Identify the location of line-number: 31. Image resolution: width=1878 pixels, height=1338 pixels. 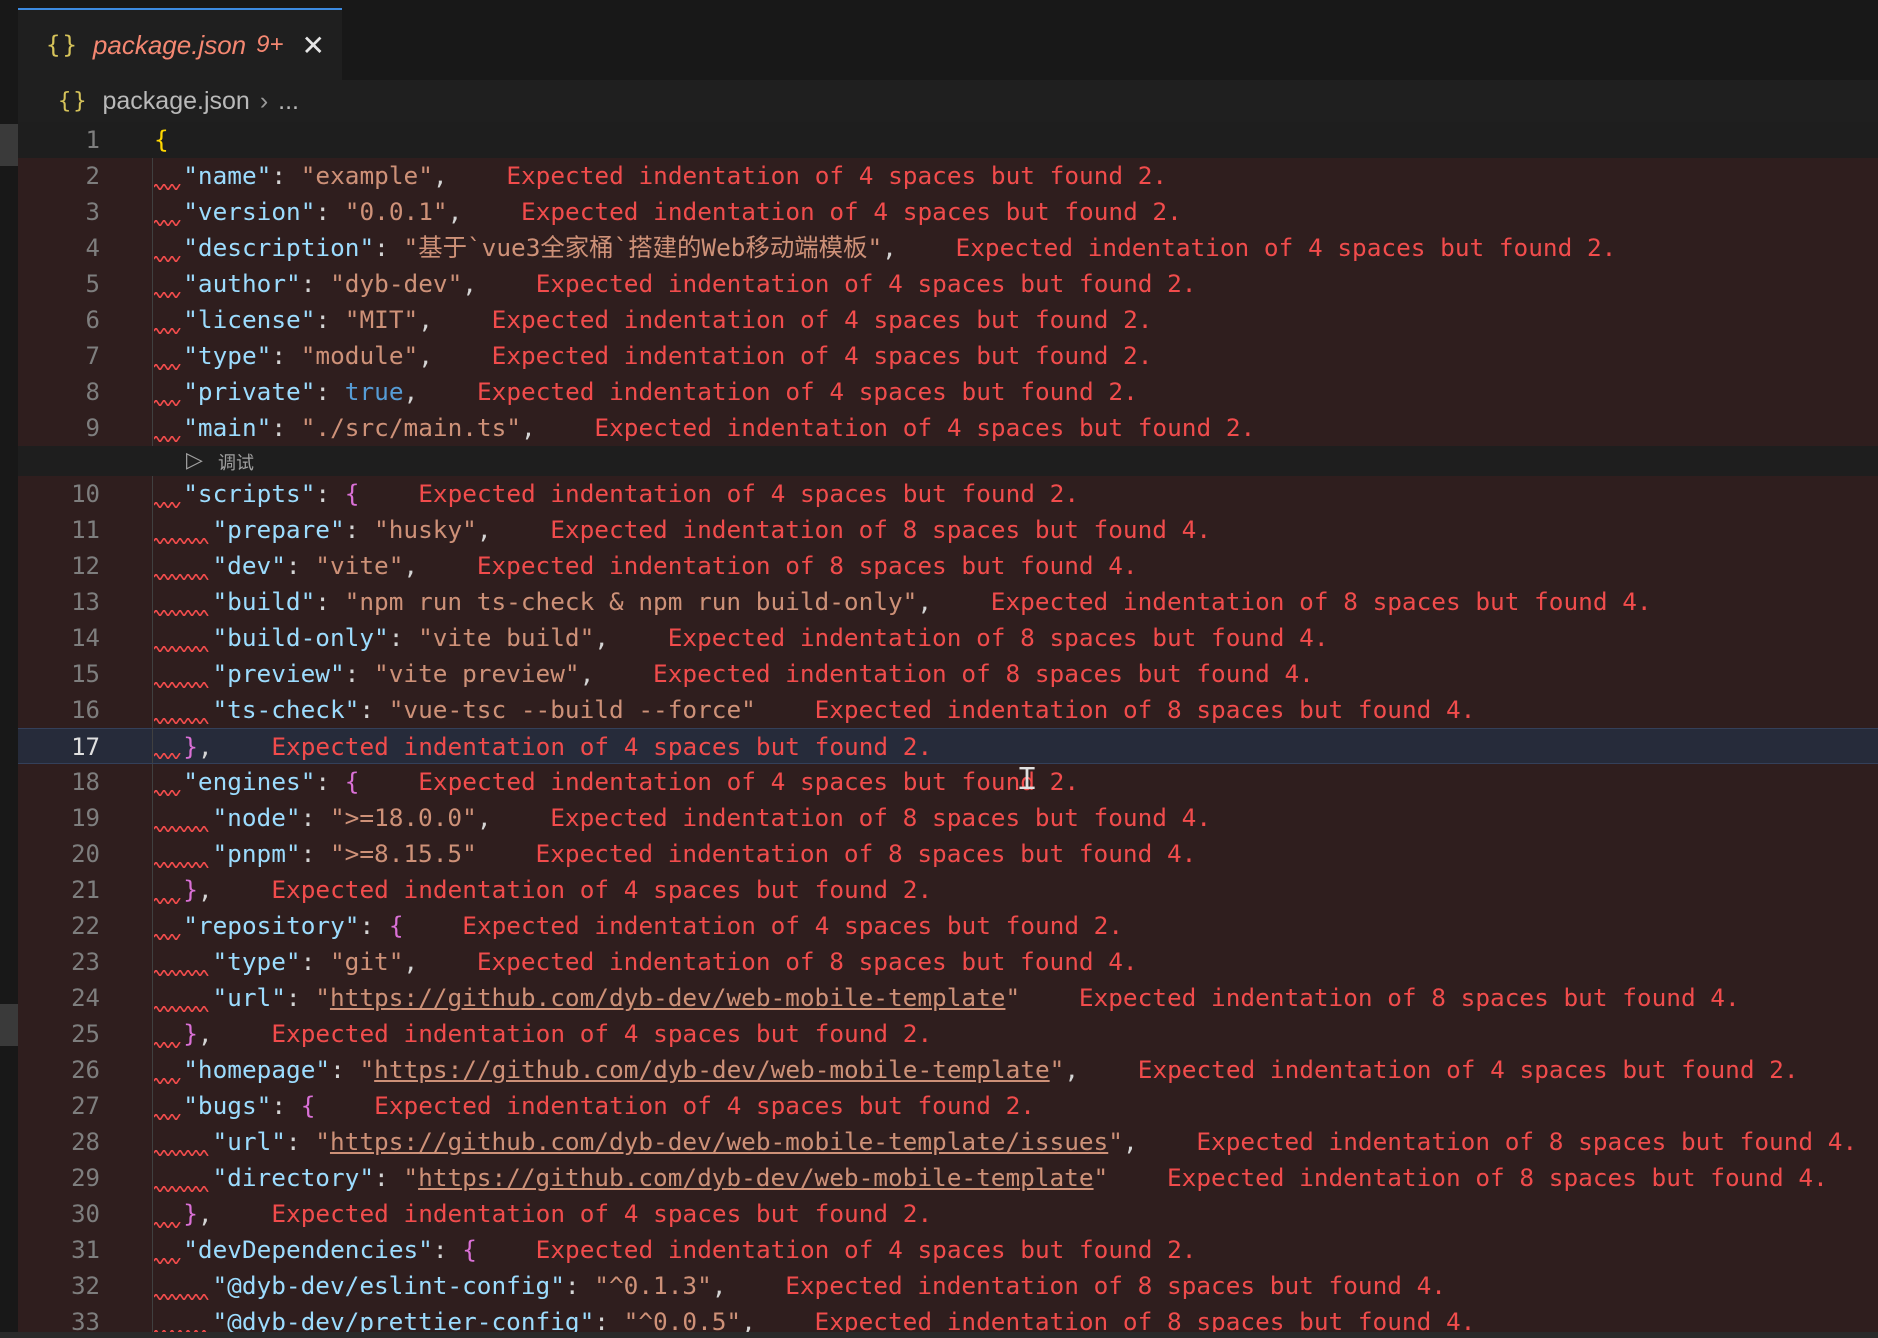
(85, 1250).